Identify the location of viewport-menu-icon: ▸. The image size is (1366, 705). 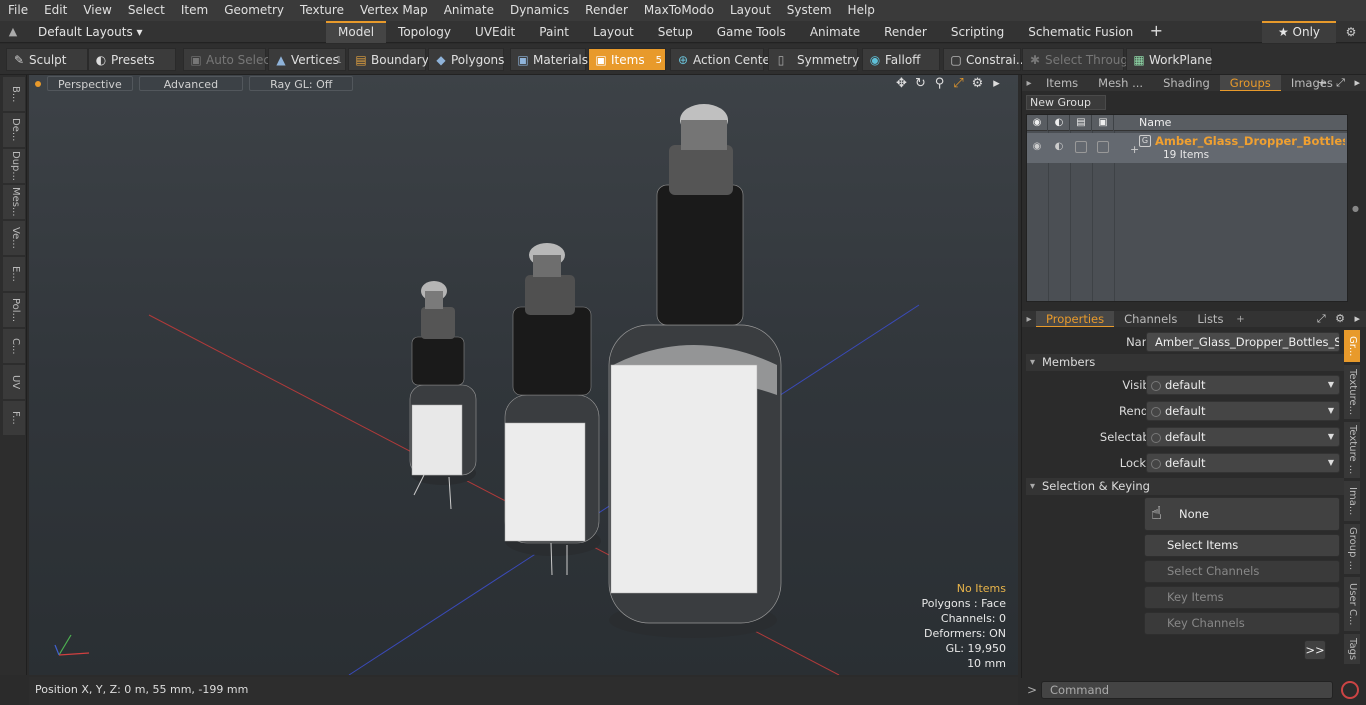
(996, 83).